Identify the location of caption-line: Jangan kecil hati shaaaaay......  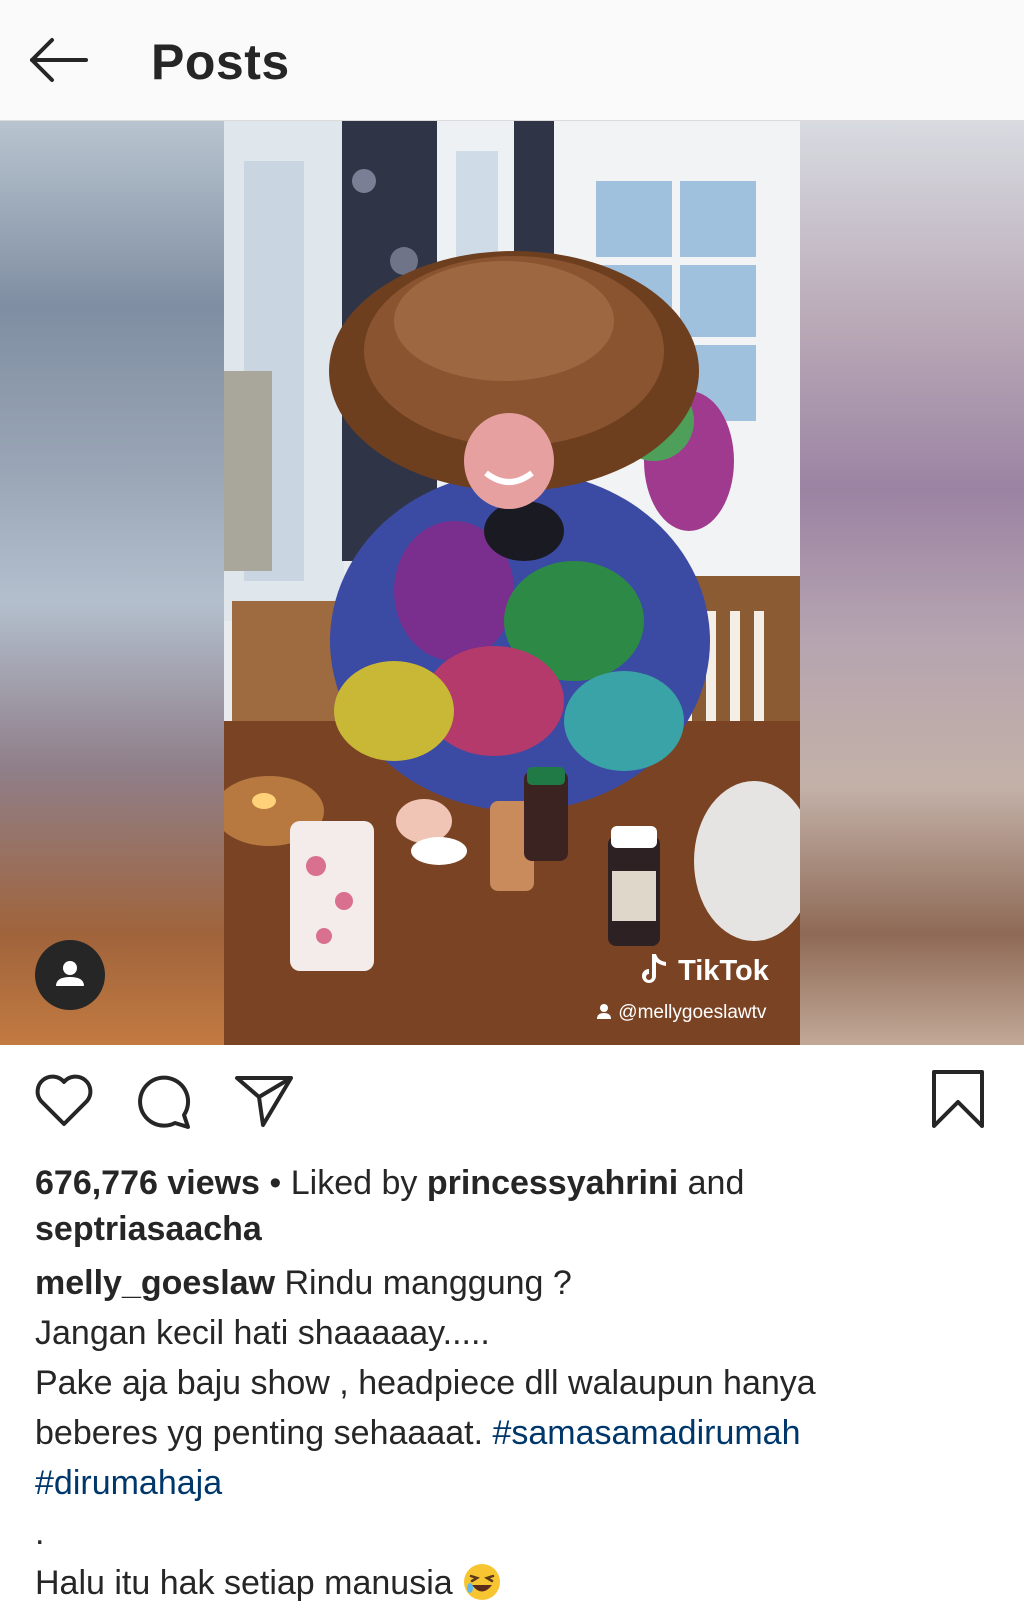
(515, 1333).